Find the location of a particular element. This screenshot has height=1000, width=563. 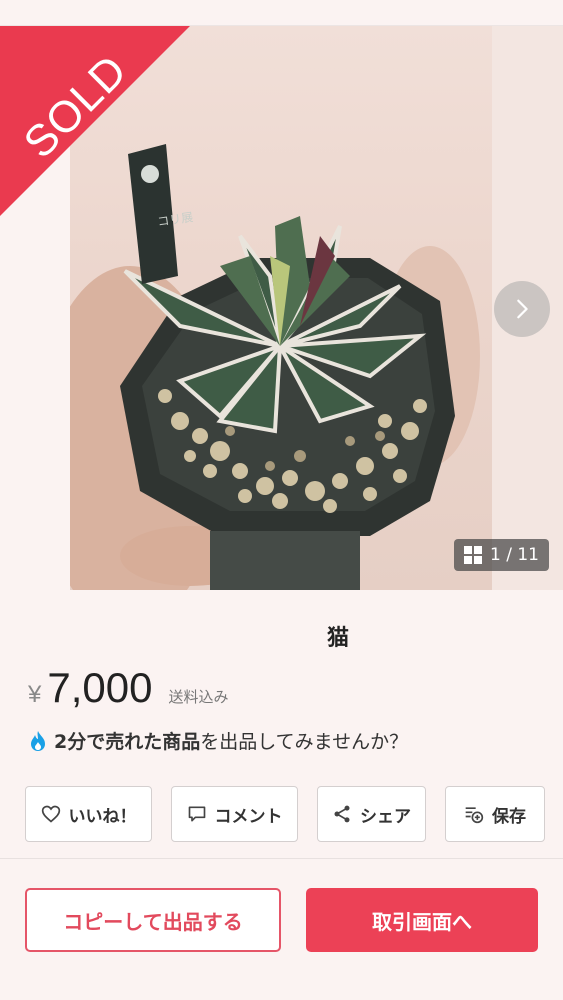

product-title: 猫 is located at coordinates (337, 638).